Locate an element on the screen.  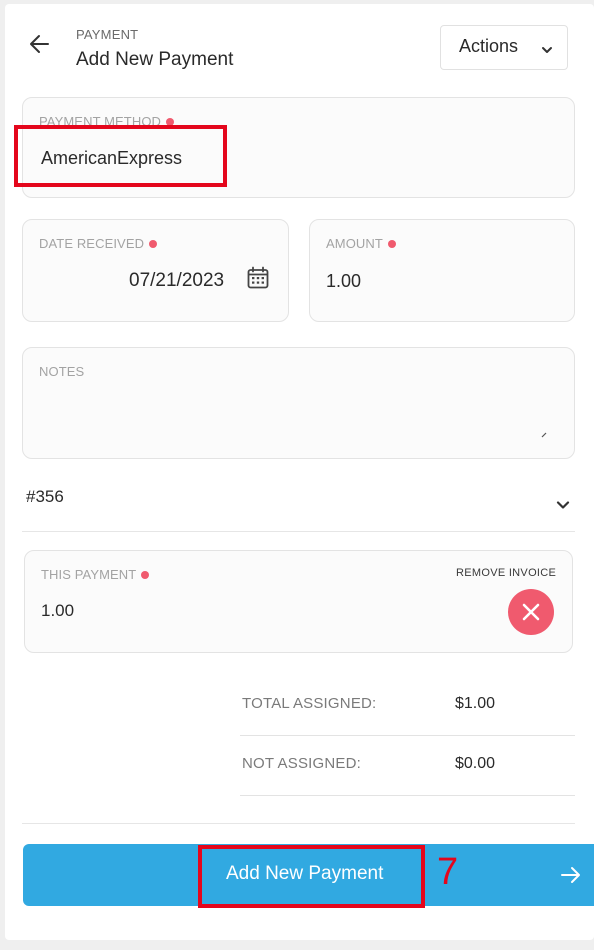
not-assigned-value: $0.00 is located at coordinates (475, 763).